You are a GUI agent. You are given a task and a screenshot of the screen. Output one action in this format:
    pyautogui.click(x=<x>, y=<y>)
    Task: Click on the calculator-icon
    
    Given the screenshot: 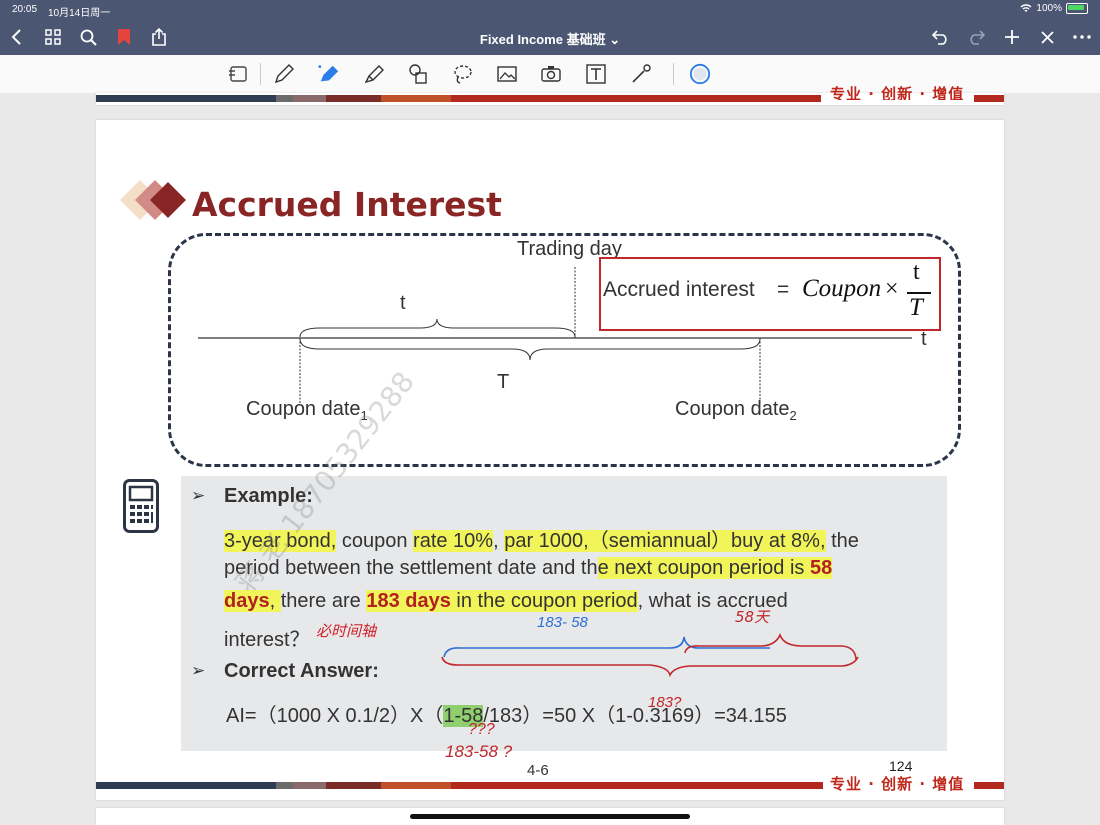 What is the action you would take?
    pyautogui.click(x=141, y=506)
    